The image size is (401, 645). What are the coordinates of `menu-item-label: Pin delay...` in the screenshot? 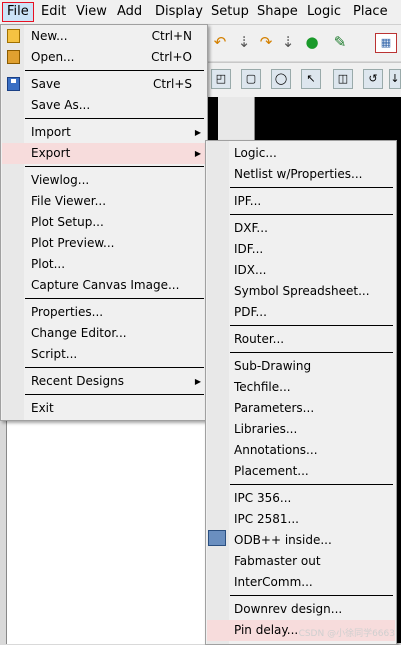 It's located at (266, 630).